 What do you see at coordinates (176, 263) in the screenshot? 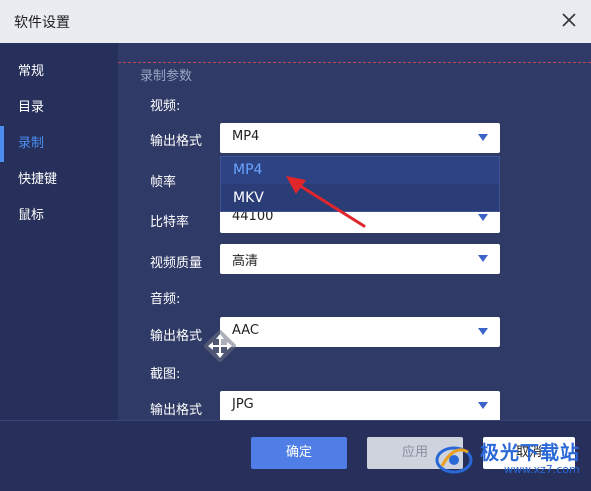
I see `video-quality-label: 视频质量` at bounding box center [176, 263].